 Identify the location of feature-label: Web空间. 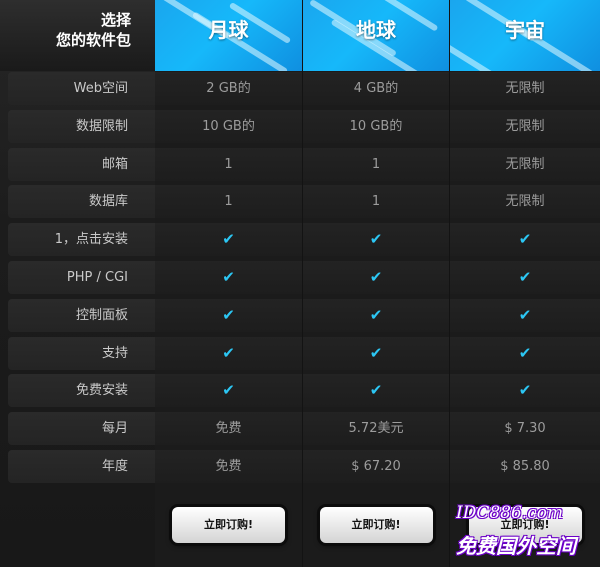
(82, 88).